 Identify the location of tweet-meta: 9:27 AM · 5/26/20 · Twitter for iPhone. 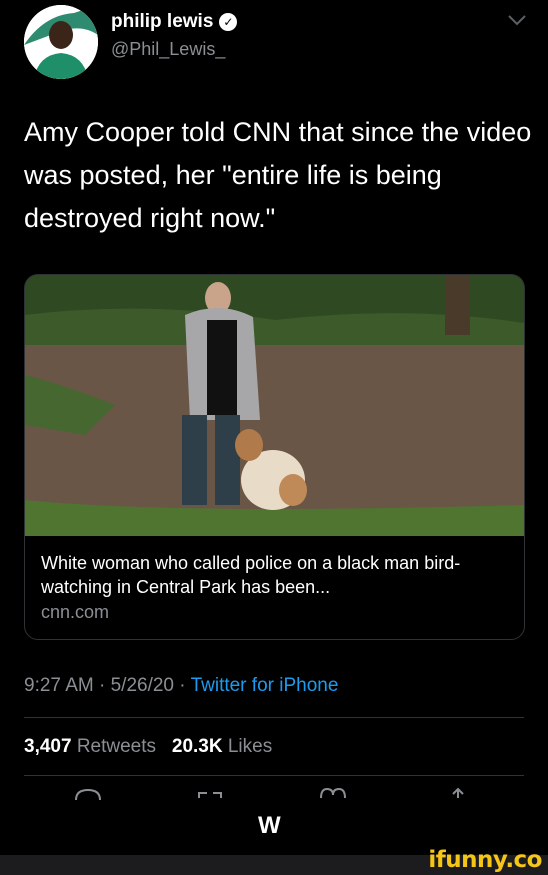
(181, 686).